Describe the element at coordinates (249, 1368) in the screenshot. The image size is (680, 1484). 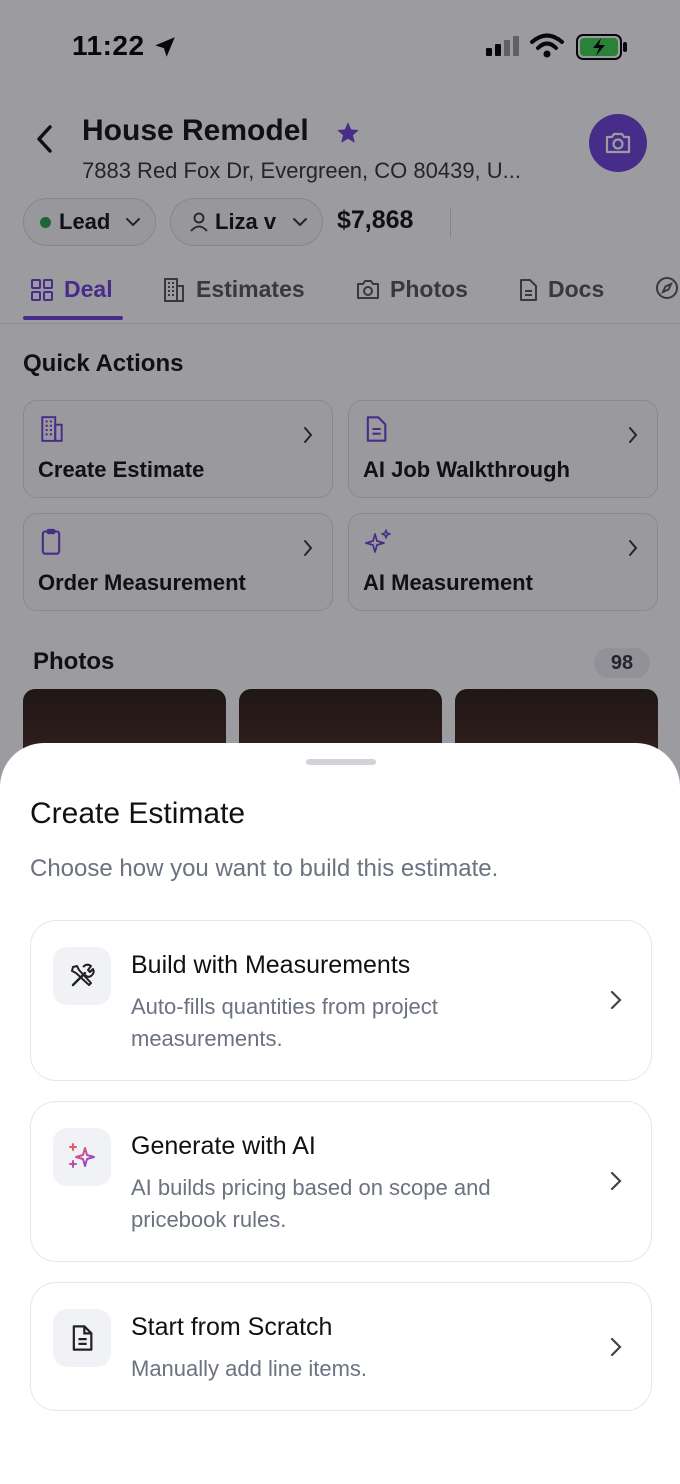
I see `option-description: Manually add line items.` at that location.